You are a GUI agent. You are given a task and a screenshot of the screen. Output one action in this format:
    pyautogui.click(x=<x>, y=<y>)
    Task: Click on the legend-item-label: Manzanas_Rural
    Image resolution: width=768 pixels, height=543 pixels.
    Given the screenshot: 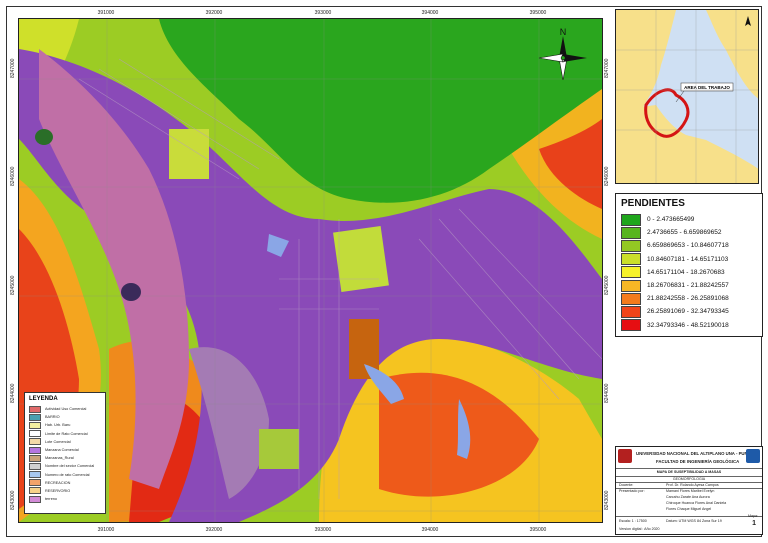 What is the action you would take?
    pyautogui.click(x=59, y=458)
    